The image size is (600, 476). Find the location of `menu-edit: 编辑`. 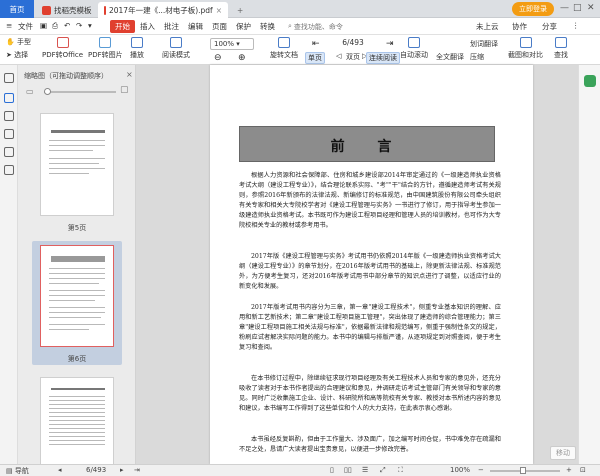

menu-edit: 编辑 is located at coordinates (195, 26).